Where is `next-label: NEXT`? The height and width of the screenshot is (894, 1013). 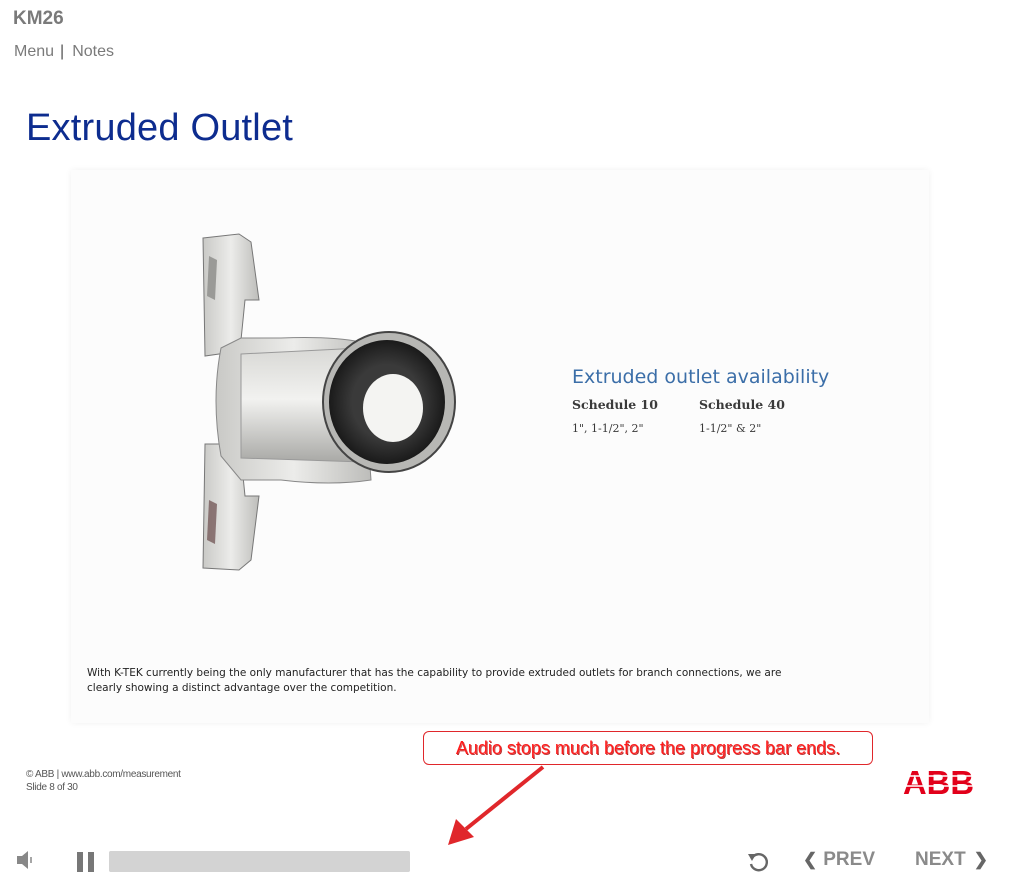 next-label: NEXT is located at coordinates (940, 859).